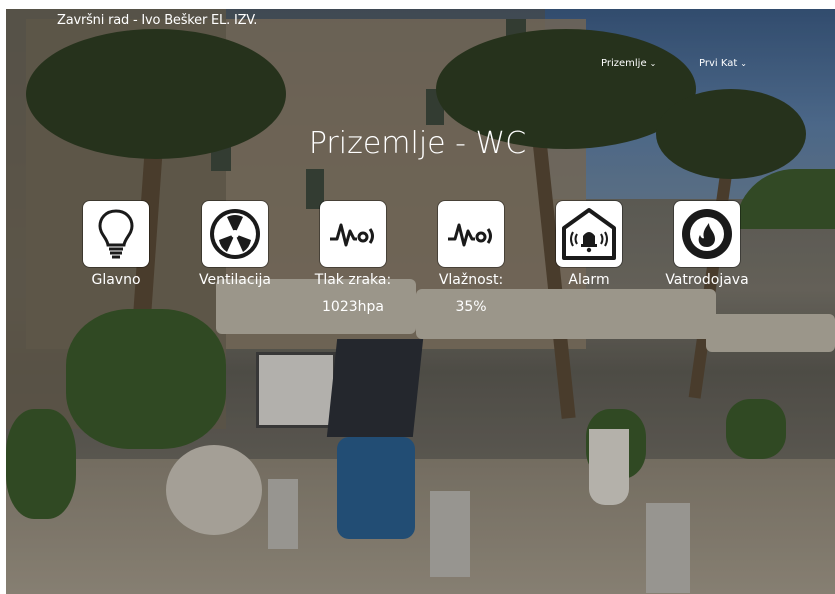  Describe the element at coordinates (718, 63) in the screenshot. I see `nav-prvi-kat-label: Prvi Kat` at that location.